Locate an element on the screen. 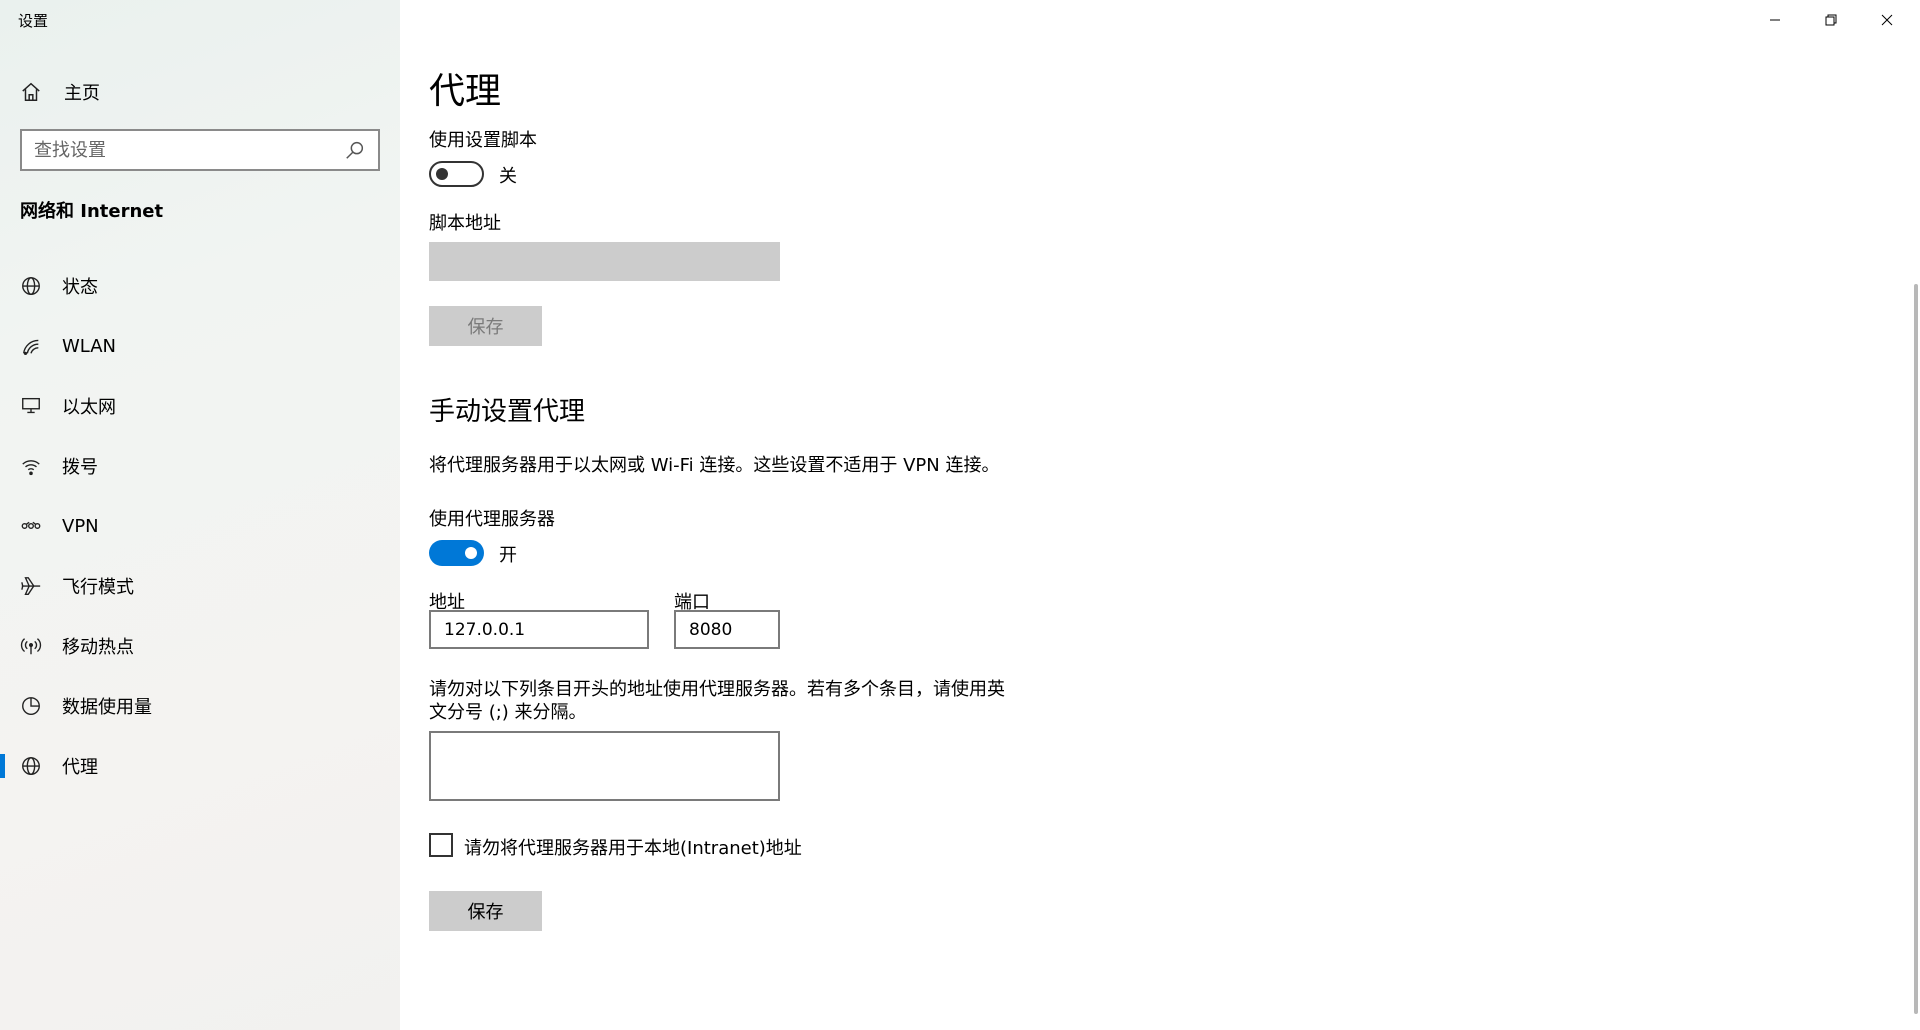 This screenshot has width=1920, height=1030. sidebar-item-label: 拨号 is located at coordinates (80, 467).